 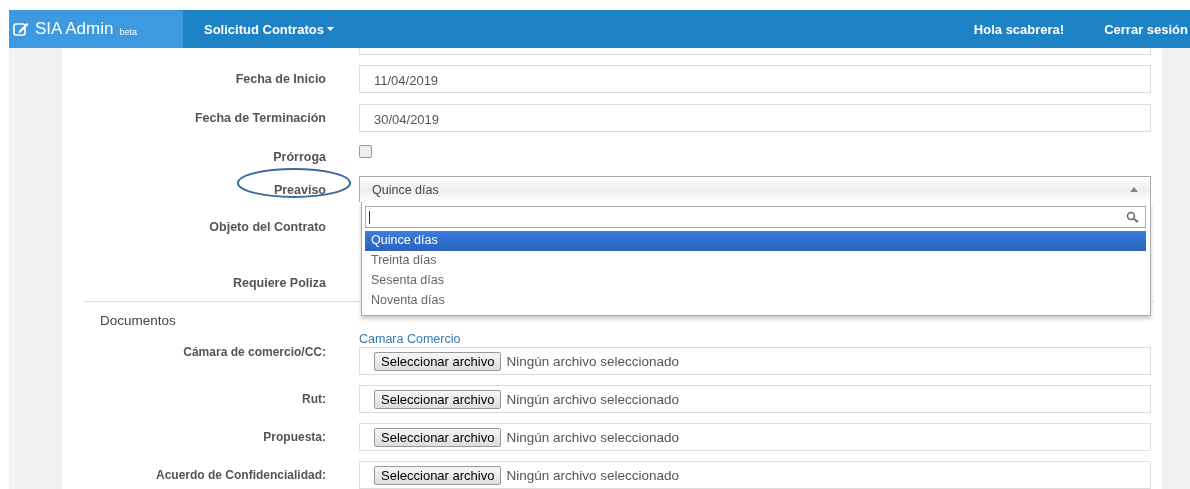 What do you see at coordinates (755, 301) in the screenshot?
I see `dropdown-option: Noventa días` at bounding box center [755, 301].